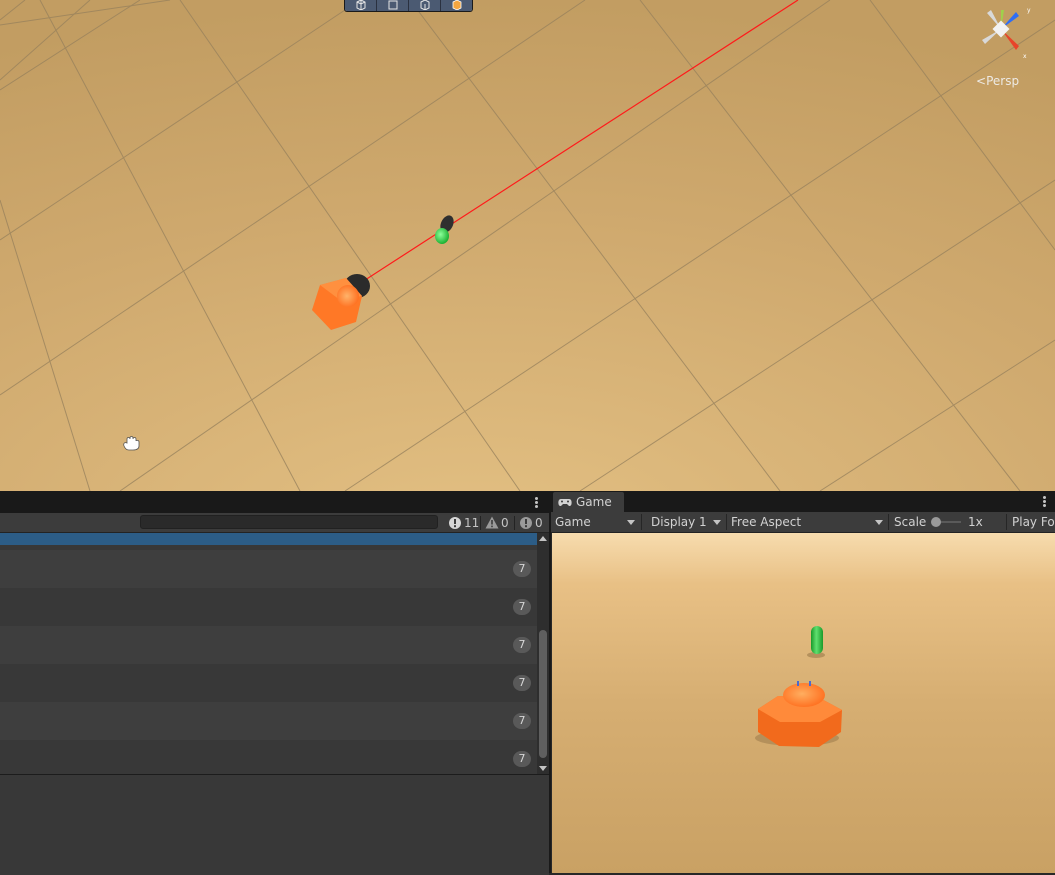 The width and height of the screenshot is (1055, 875). What do you see at coordinates (803, 501) in the screenshot?
I see `game-tab-bar: Game` at bounding box center [803, 501].